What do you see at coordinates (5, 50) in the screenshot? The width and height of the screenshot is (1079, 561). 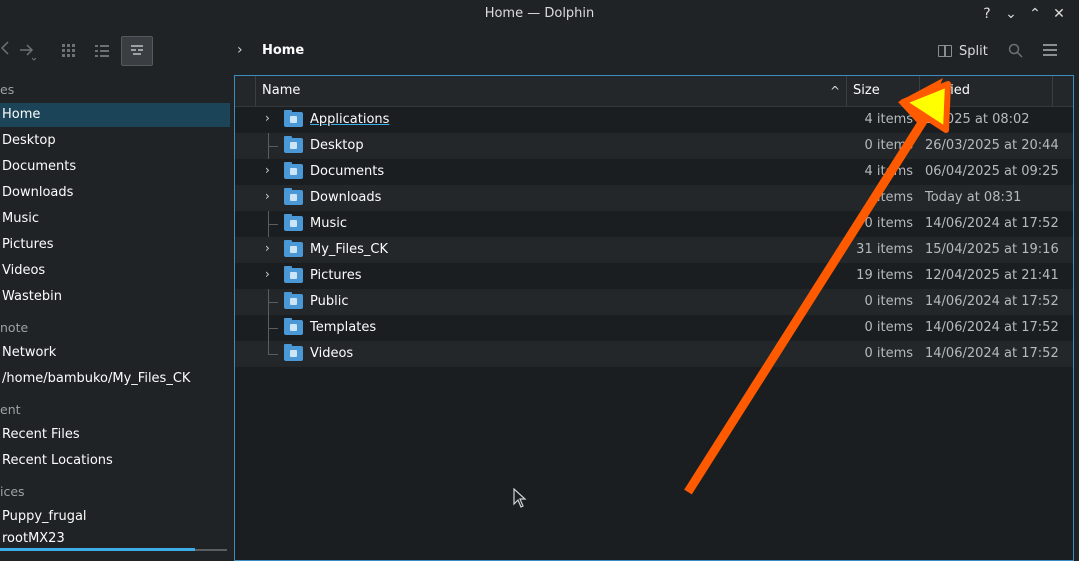 I see `back-icon` at bounding box center [5, 50].